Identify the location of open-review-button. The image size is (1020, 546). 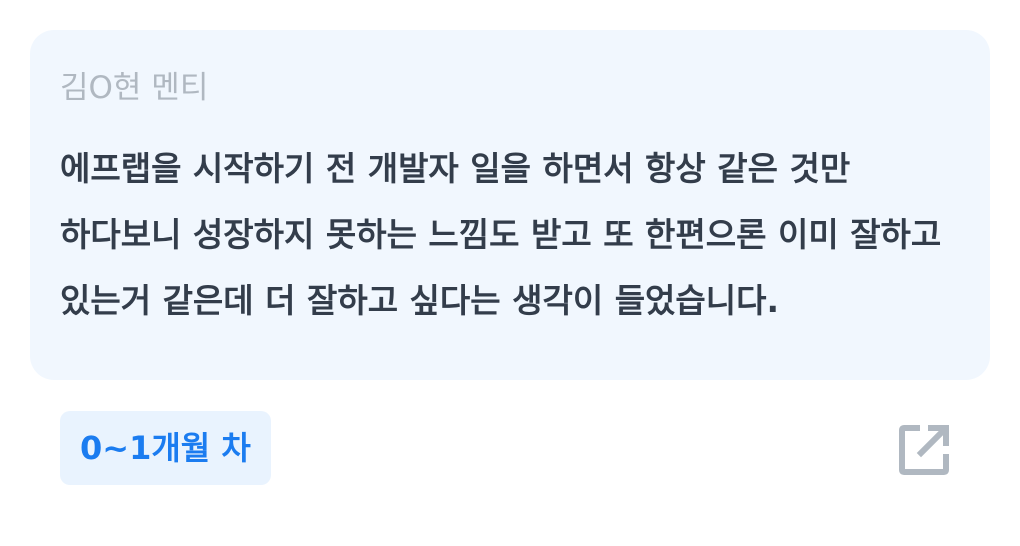
(924, 450).